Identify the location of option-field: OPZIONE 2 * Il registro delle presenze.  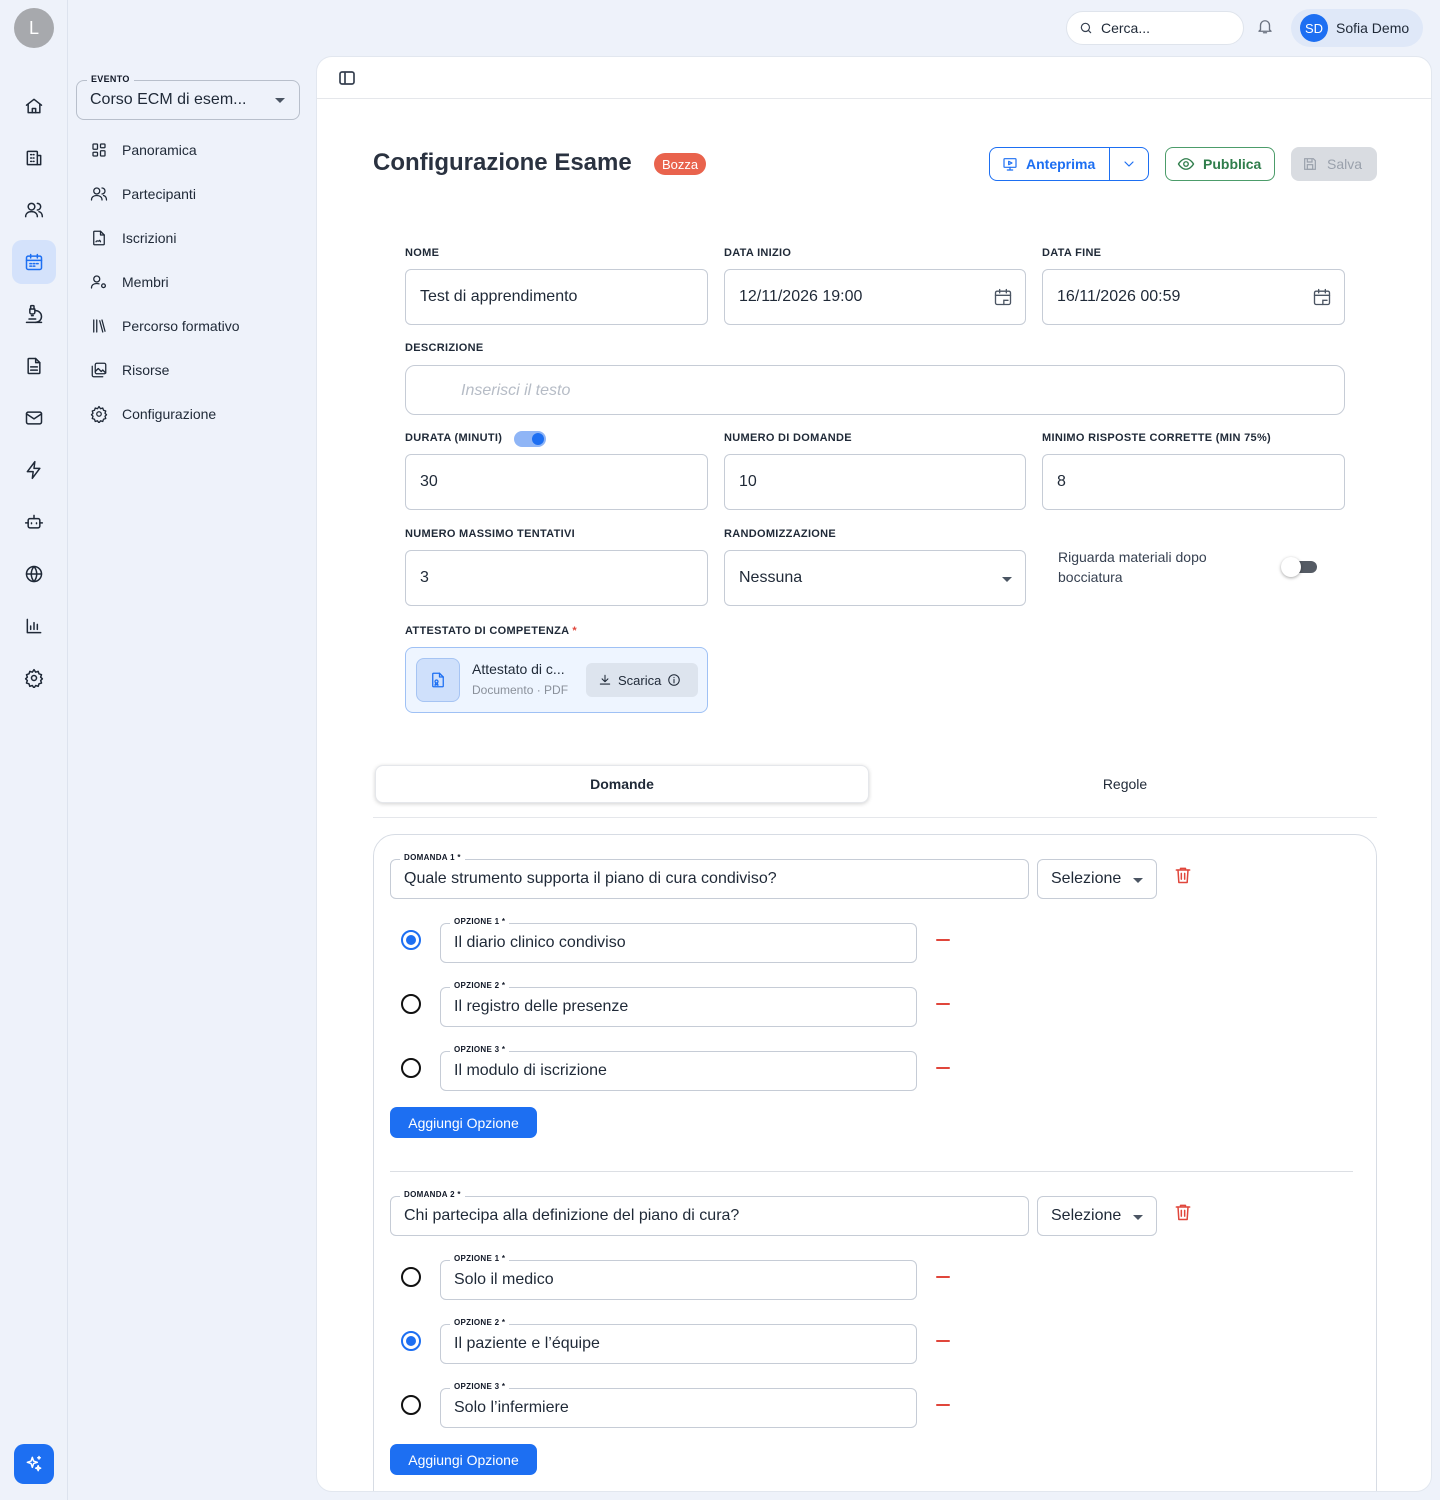
(678, 1004).